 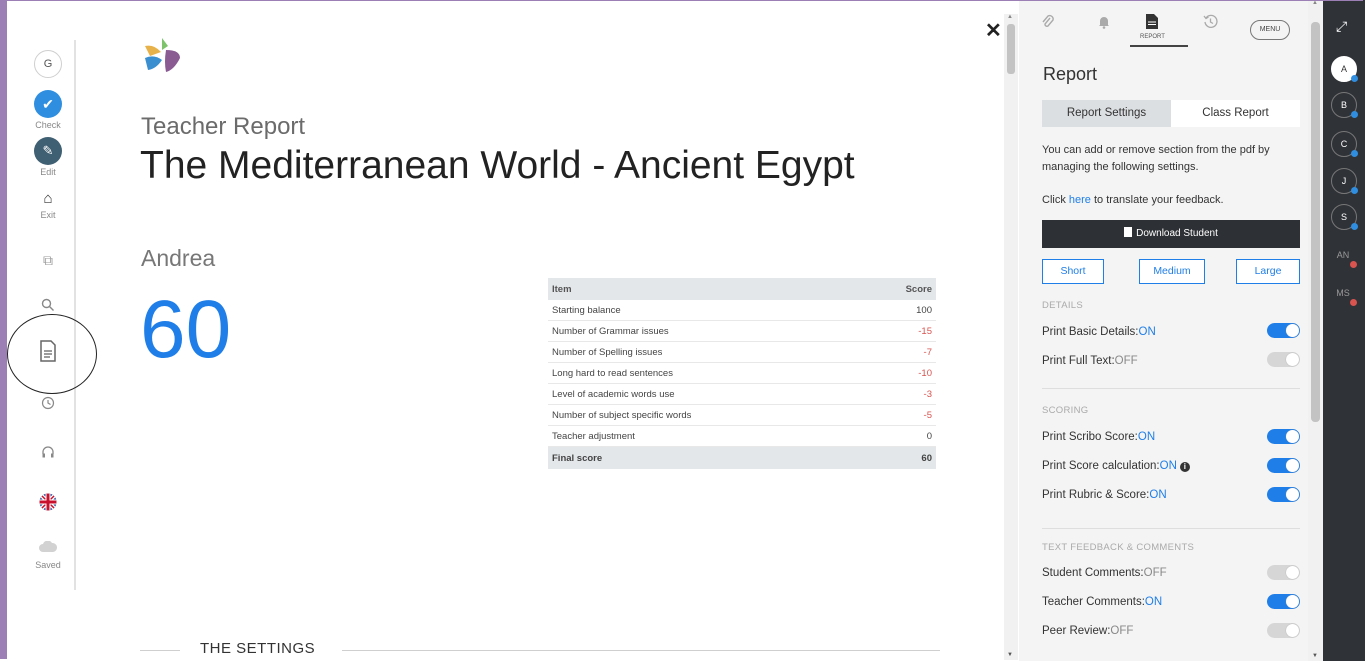 What do you see at coordinates (1090, 437) in the screenshot?
I see `option-label: Print Scribo Score:` at bounding box center [1090, 437].